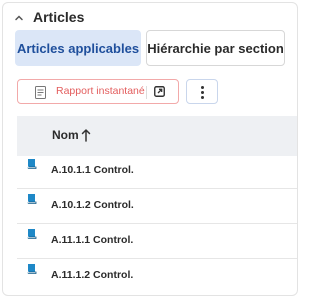 Image resolution: width=320 pixels, height=298 pixels. Describe the element at coordinates (59, 17) in the screenshot. I see `section-title: Articles` at that location.